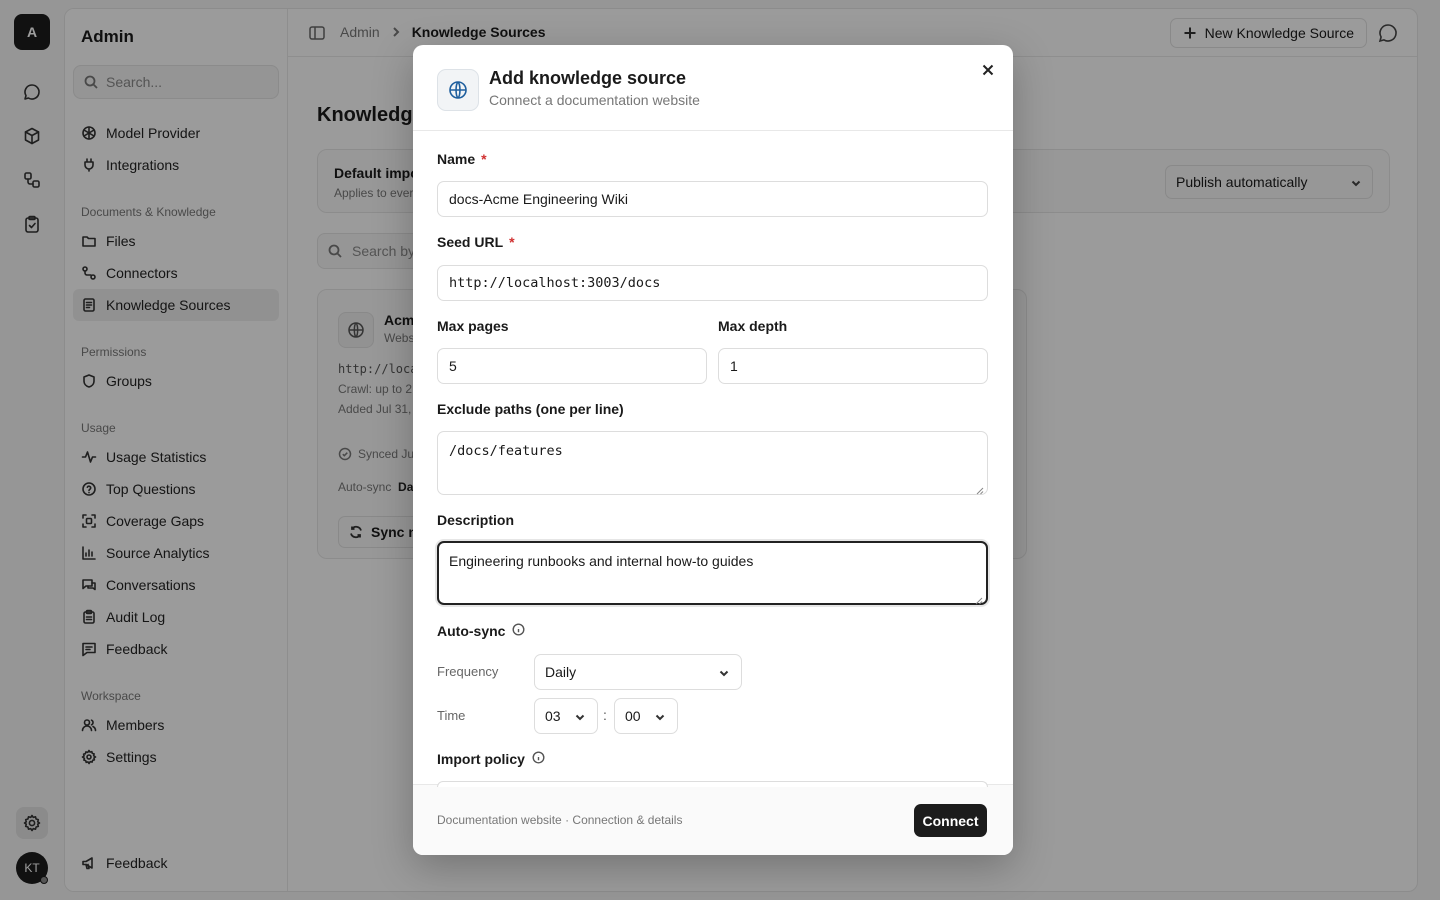  What do you see at coordinates (988, 70) in the screenshot?
I see `close-icon` at bounding box center [988, 70].